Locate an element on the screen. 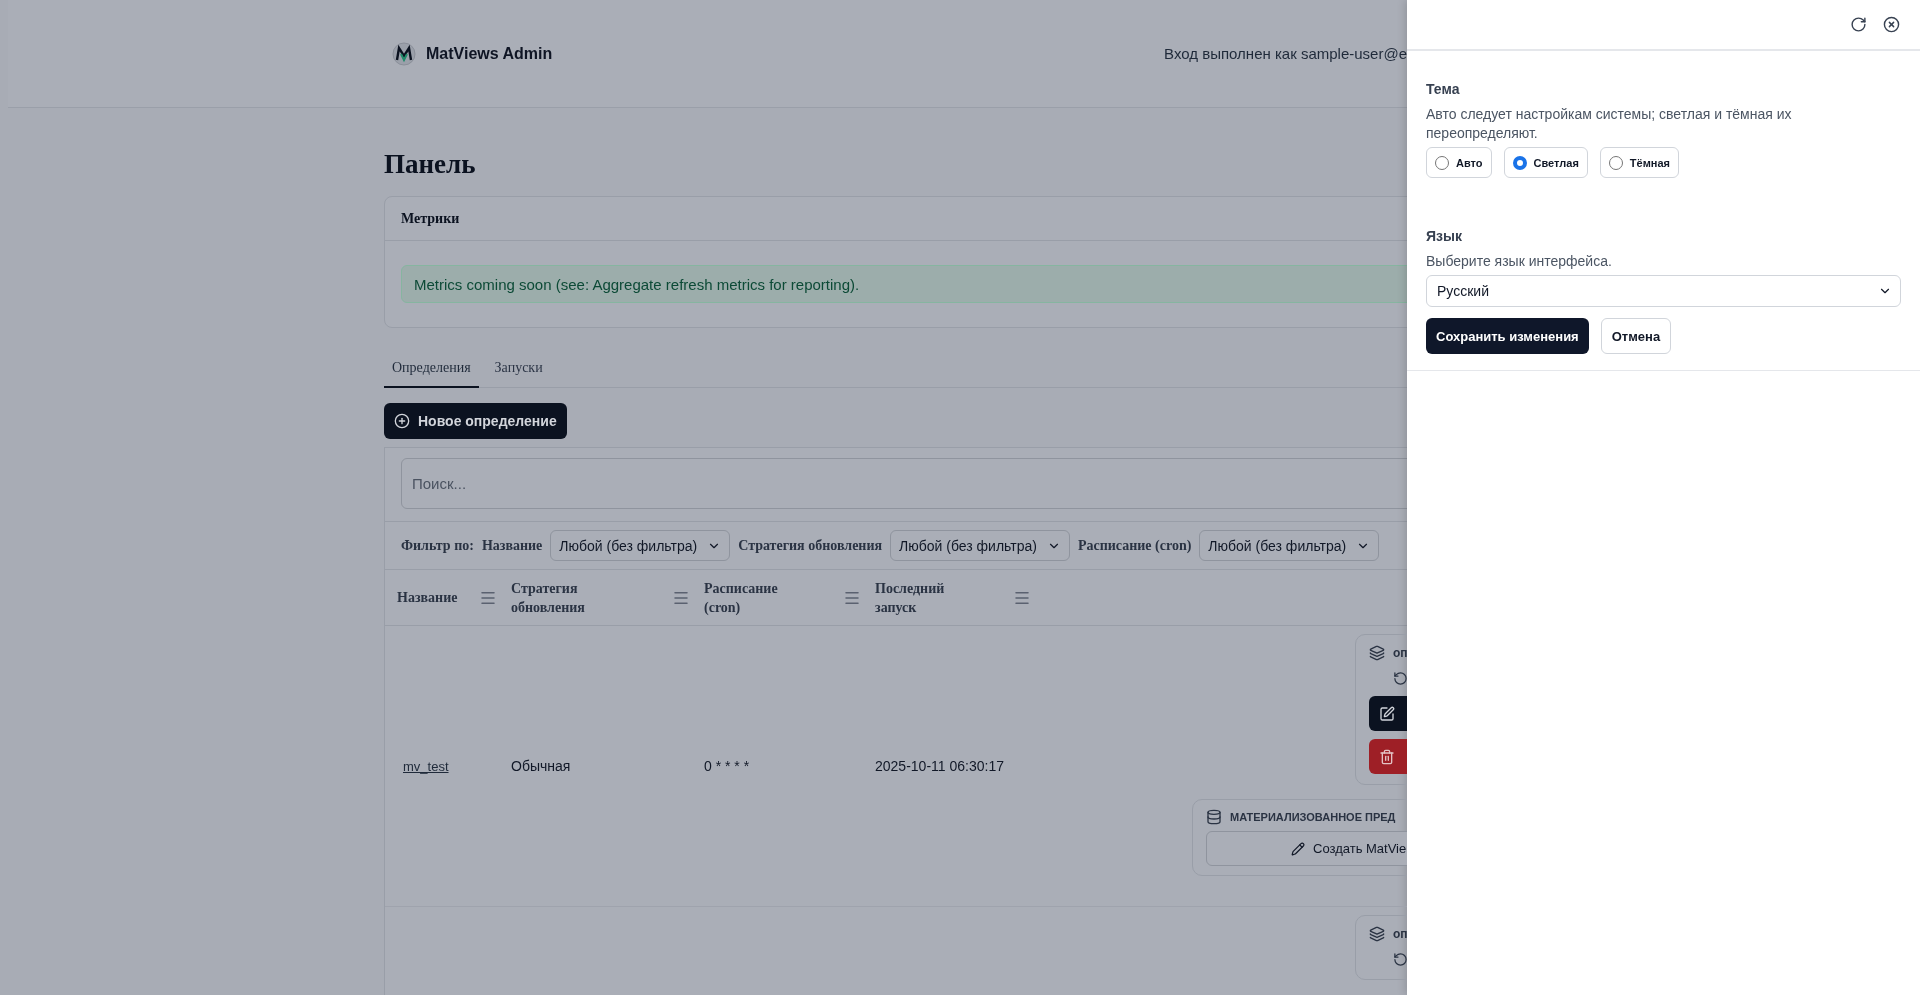  matview-title: МАТЕРИАЛИЗОВАННОЕ ПРЕД is located at coordinates (1313, 817).